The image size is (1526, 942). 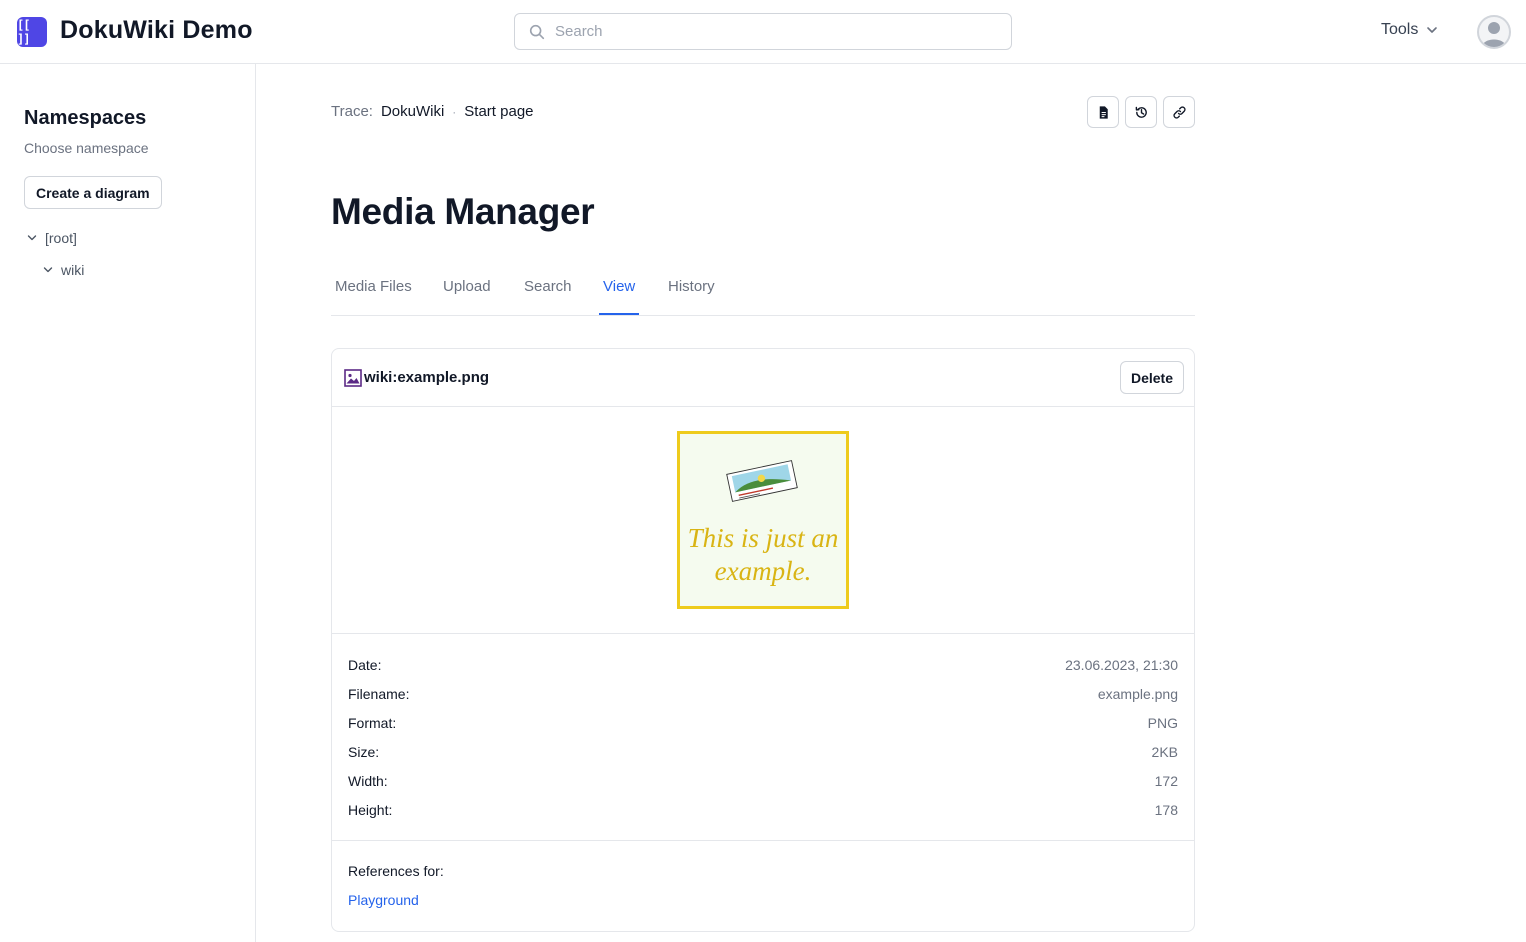 I want to click on media-tabs: Media Files Upload Search View History, so click(x=763, y=293).